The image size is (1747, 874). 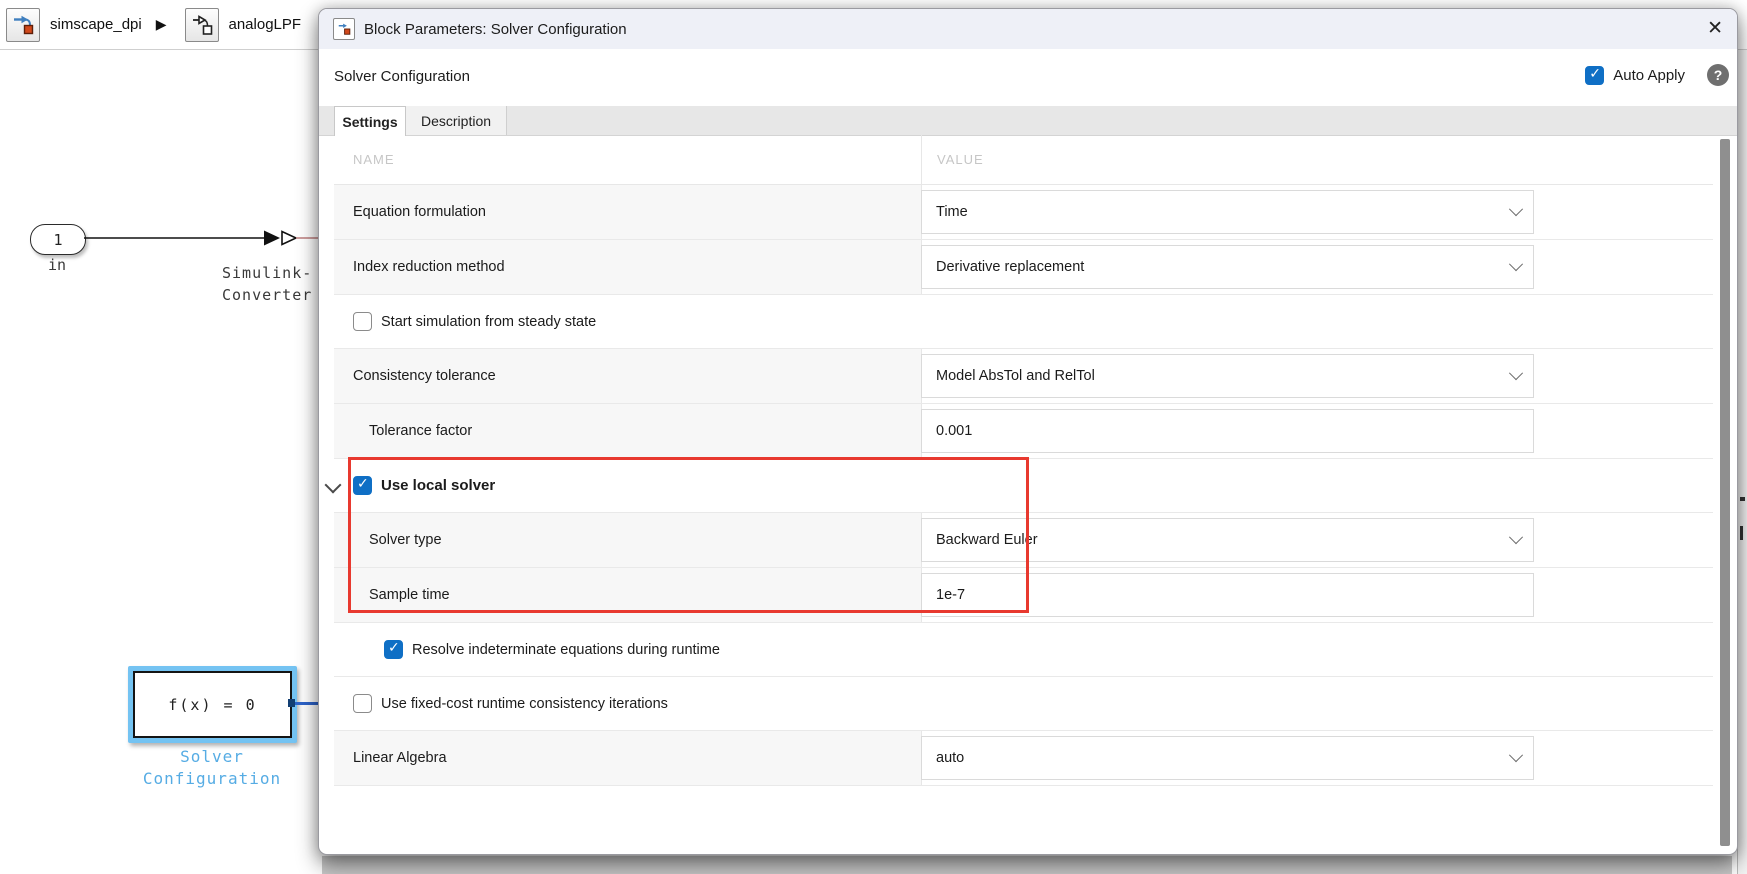 I want to click on use-local-solver-label: Use local solver, so click(x=438, y=485).